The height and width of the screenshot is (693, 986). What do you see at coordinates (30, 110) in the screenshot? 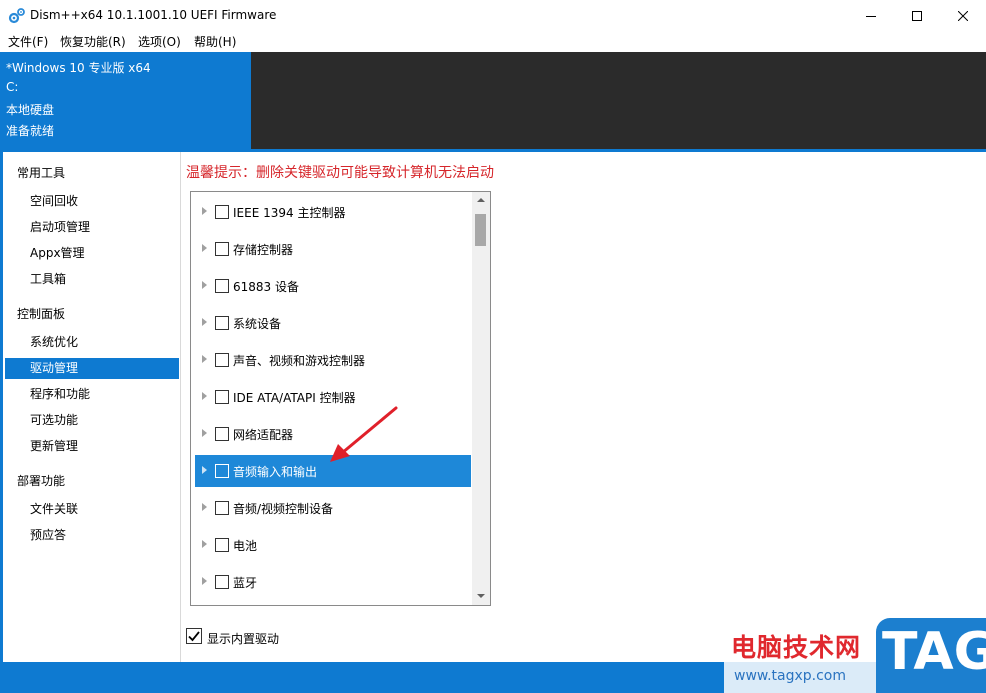
I see `disk-type: 本地硬盘` at bounding box center [30, 110].